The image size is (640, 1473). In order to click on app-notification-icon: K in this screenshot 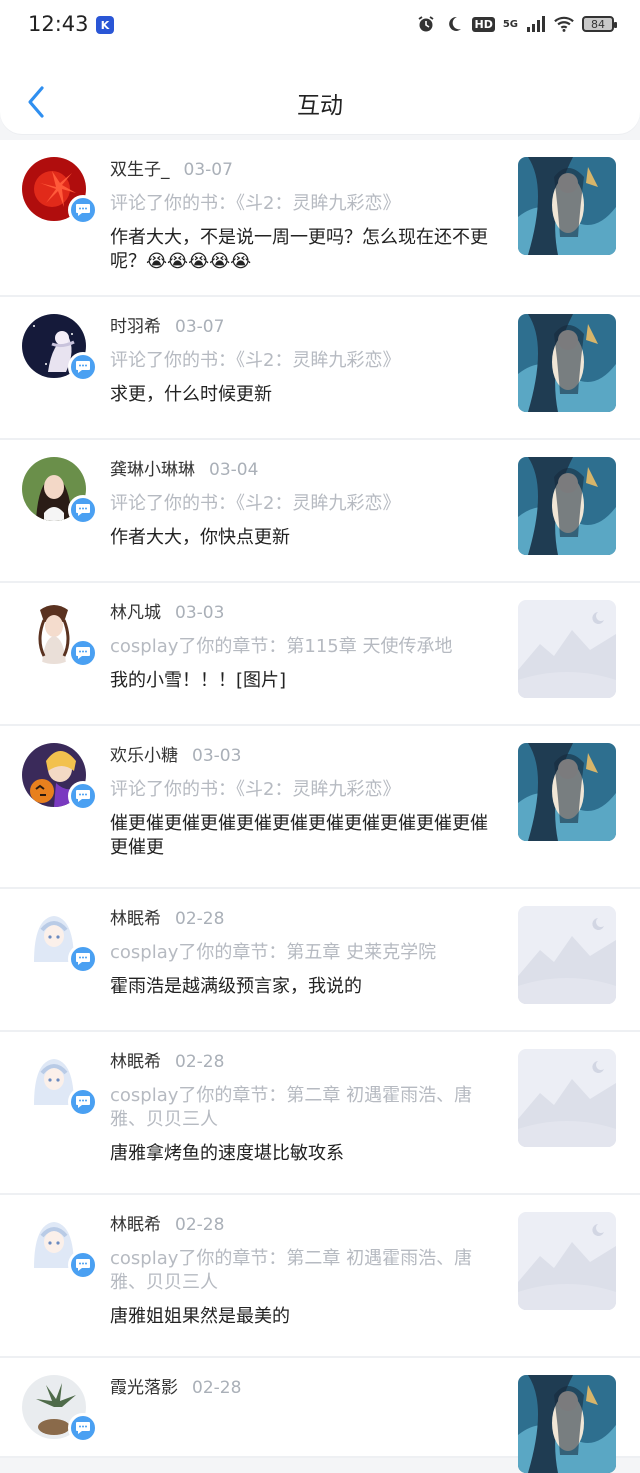, I will do `click(105, 25)`.